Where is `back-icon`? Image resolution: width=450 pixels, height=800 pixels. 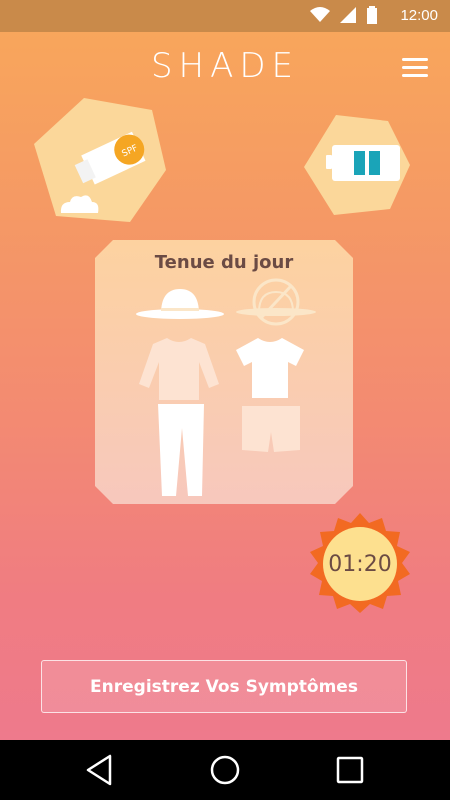
back-icon is located at coordinates (100, 770).